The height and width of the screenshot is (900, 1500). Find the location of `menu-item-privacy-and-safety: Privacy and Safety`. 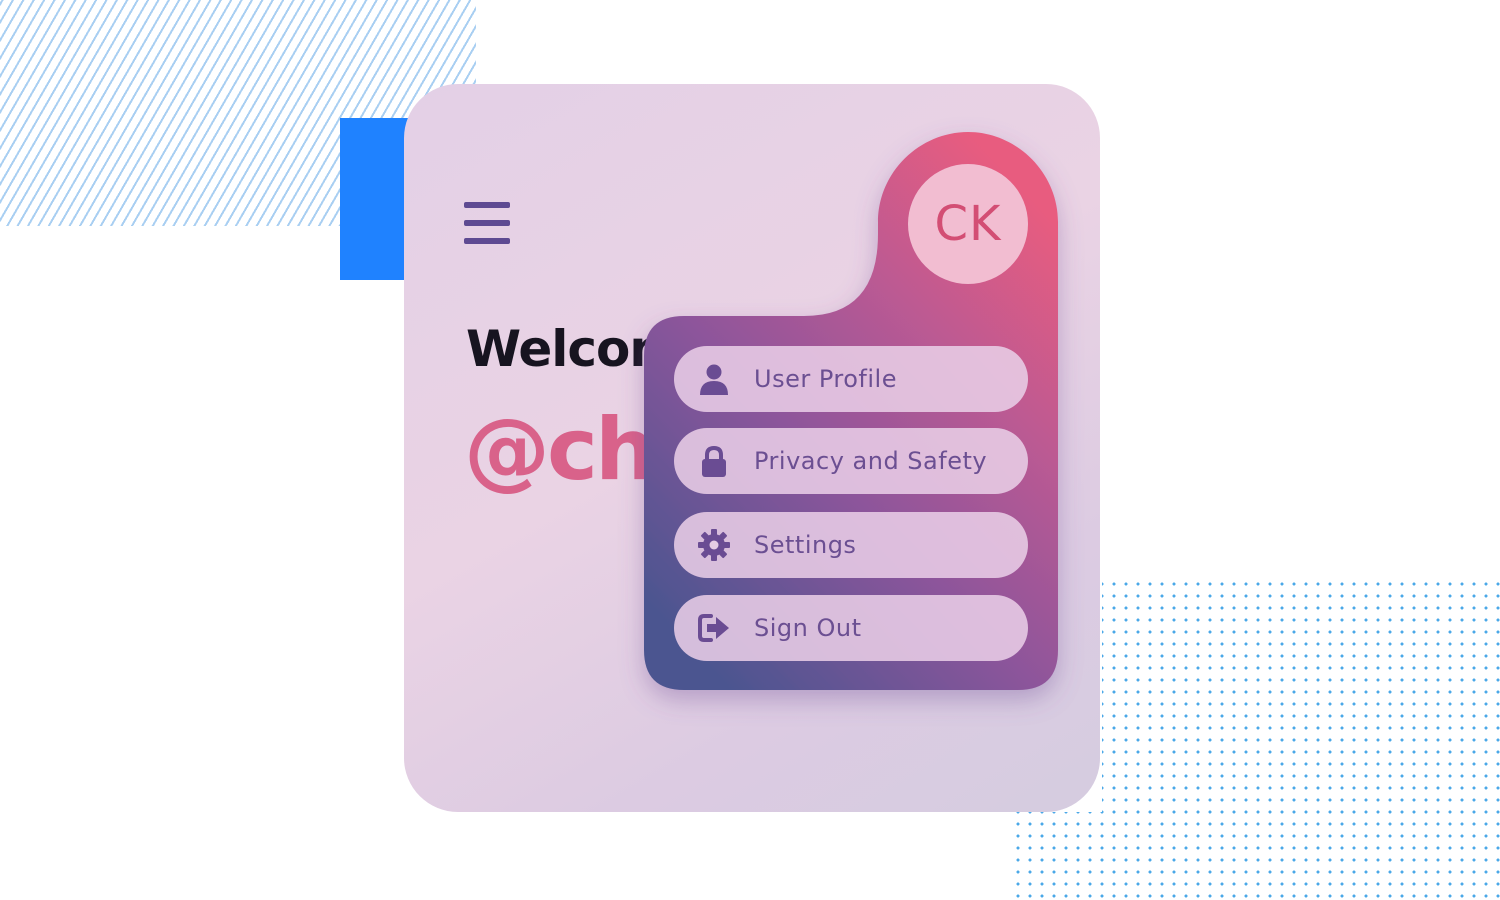

menu-item-privacy-and-safety: Privacy and Safety is located at coordinates (851, 461).